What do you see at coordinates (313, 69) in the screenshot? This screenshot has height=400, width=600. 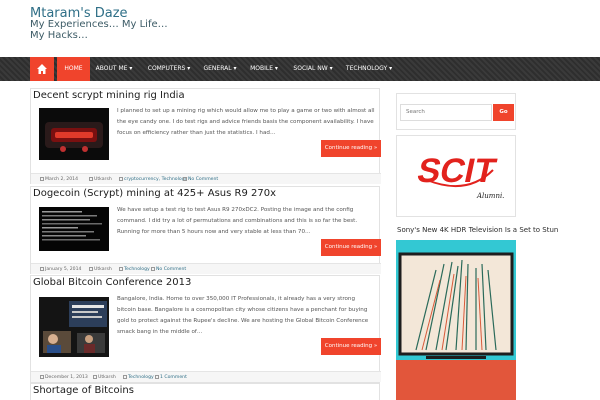 I see `nav-social-nw: SOCIAL NW ▾` at bounding box center [313, 69].